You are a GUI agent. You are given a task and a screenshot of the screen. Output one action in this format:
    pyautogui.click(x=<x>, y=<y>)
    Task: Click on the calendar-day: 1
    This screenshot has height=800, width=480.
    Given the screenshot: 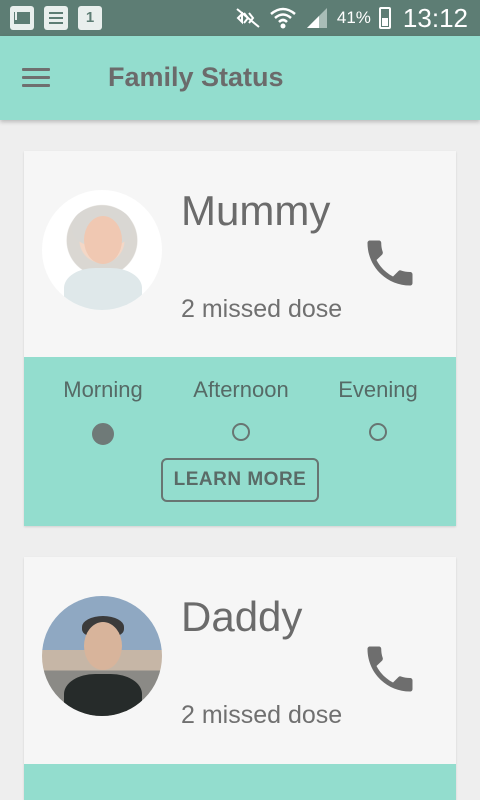 What is the action you would take?
    pyautogui.click(x=90, y=17)
    